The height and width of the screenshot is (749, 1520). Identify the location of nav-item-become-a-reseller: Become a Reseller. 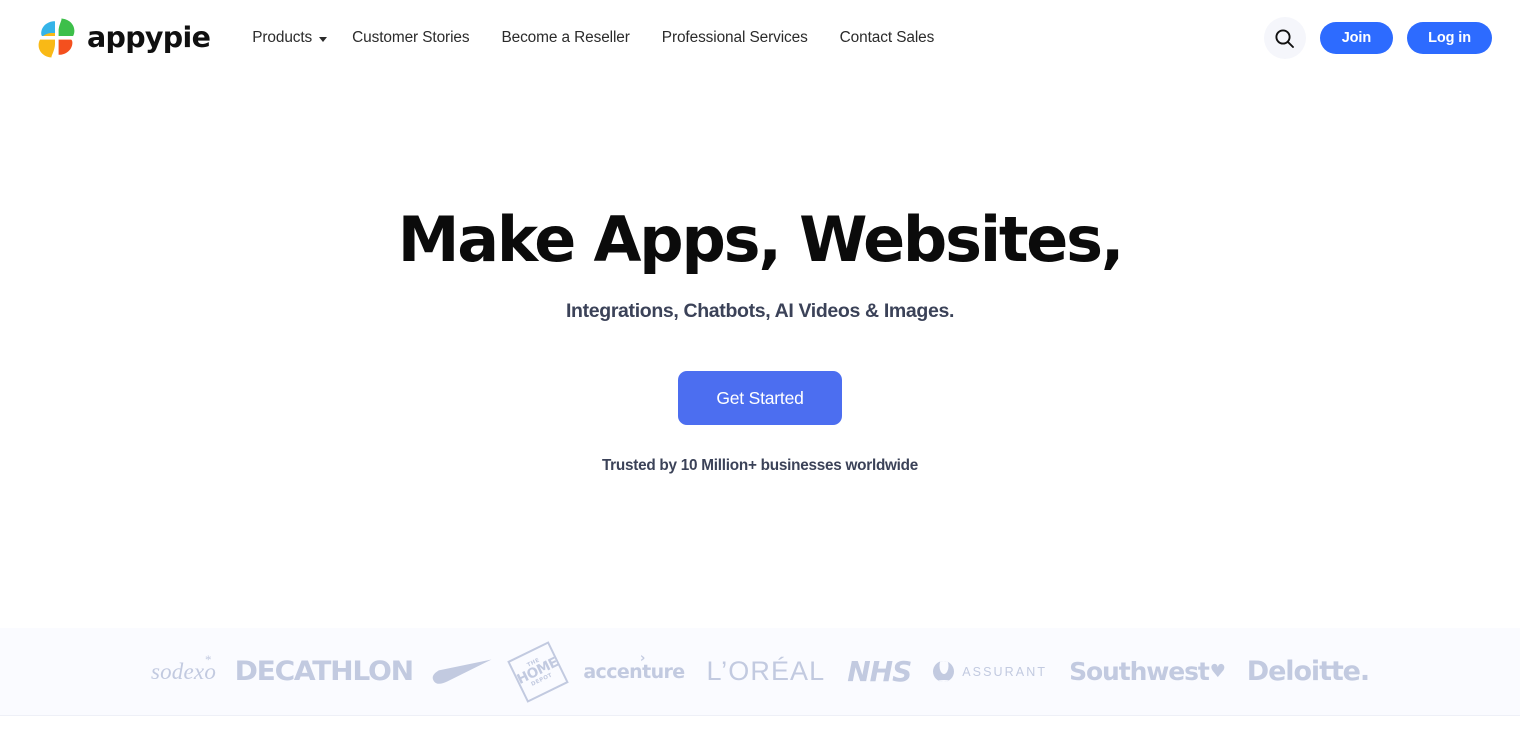
(565, 38).